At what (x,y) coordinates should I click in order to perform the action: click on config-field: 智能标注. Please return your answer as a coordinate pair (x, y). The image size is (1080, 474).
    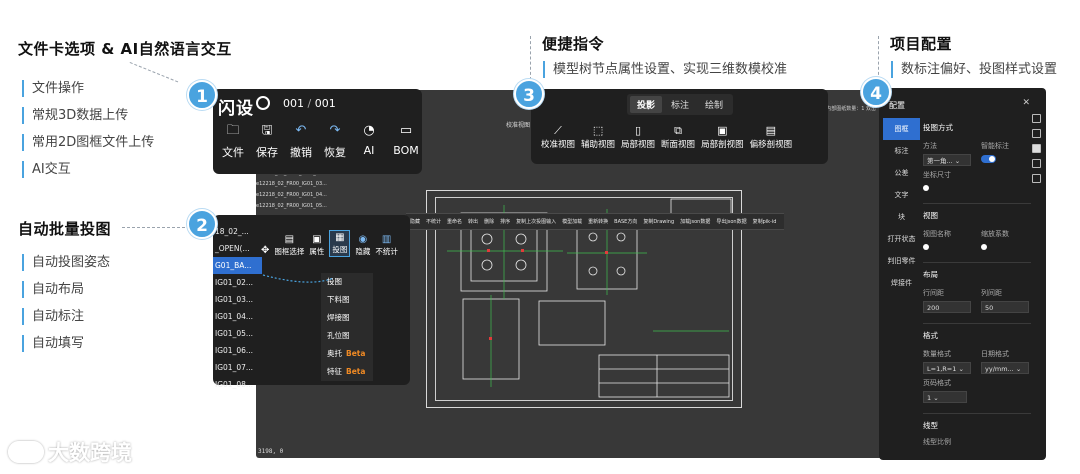
    Looking at the image, I should click on (1005, 153).